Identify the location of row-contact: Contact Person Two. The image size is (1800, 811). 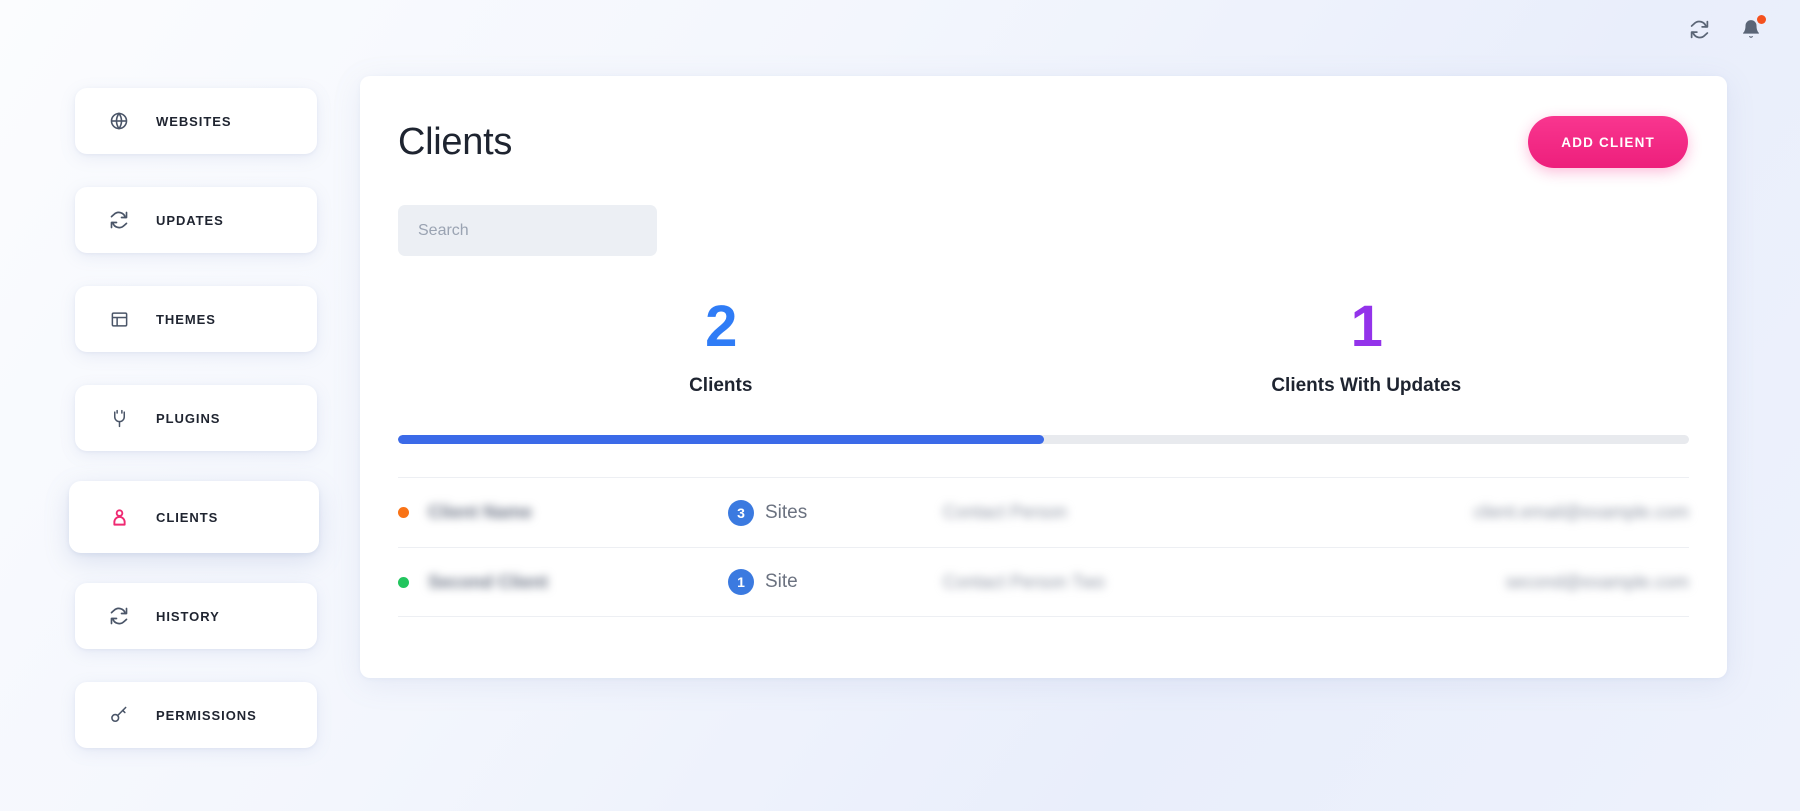
(1153, 582).